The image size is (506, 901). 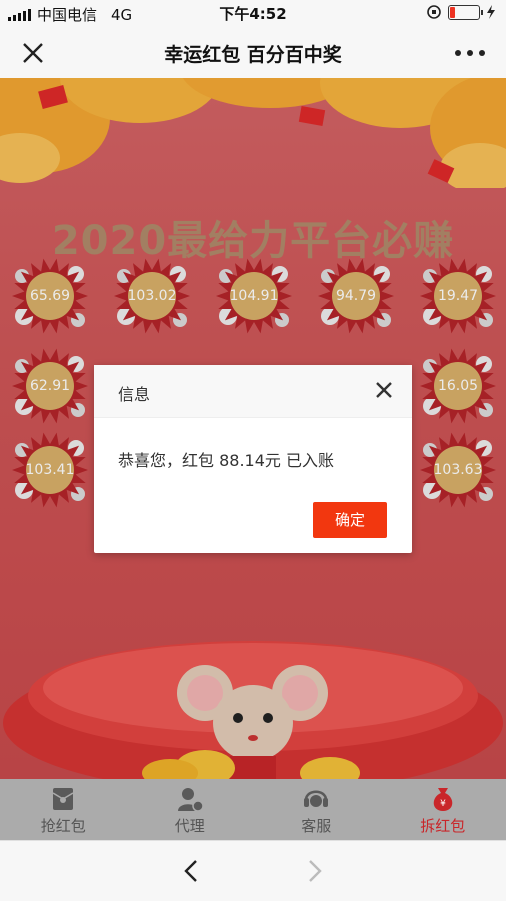 What do you see at coordinates (470, 53) in the screenshot?
I see `more-options-icon` at bounding box center [470, 53].